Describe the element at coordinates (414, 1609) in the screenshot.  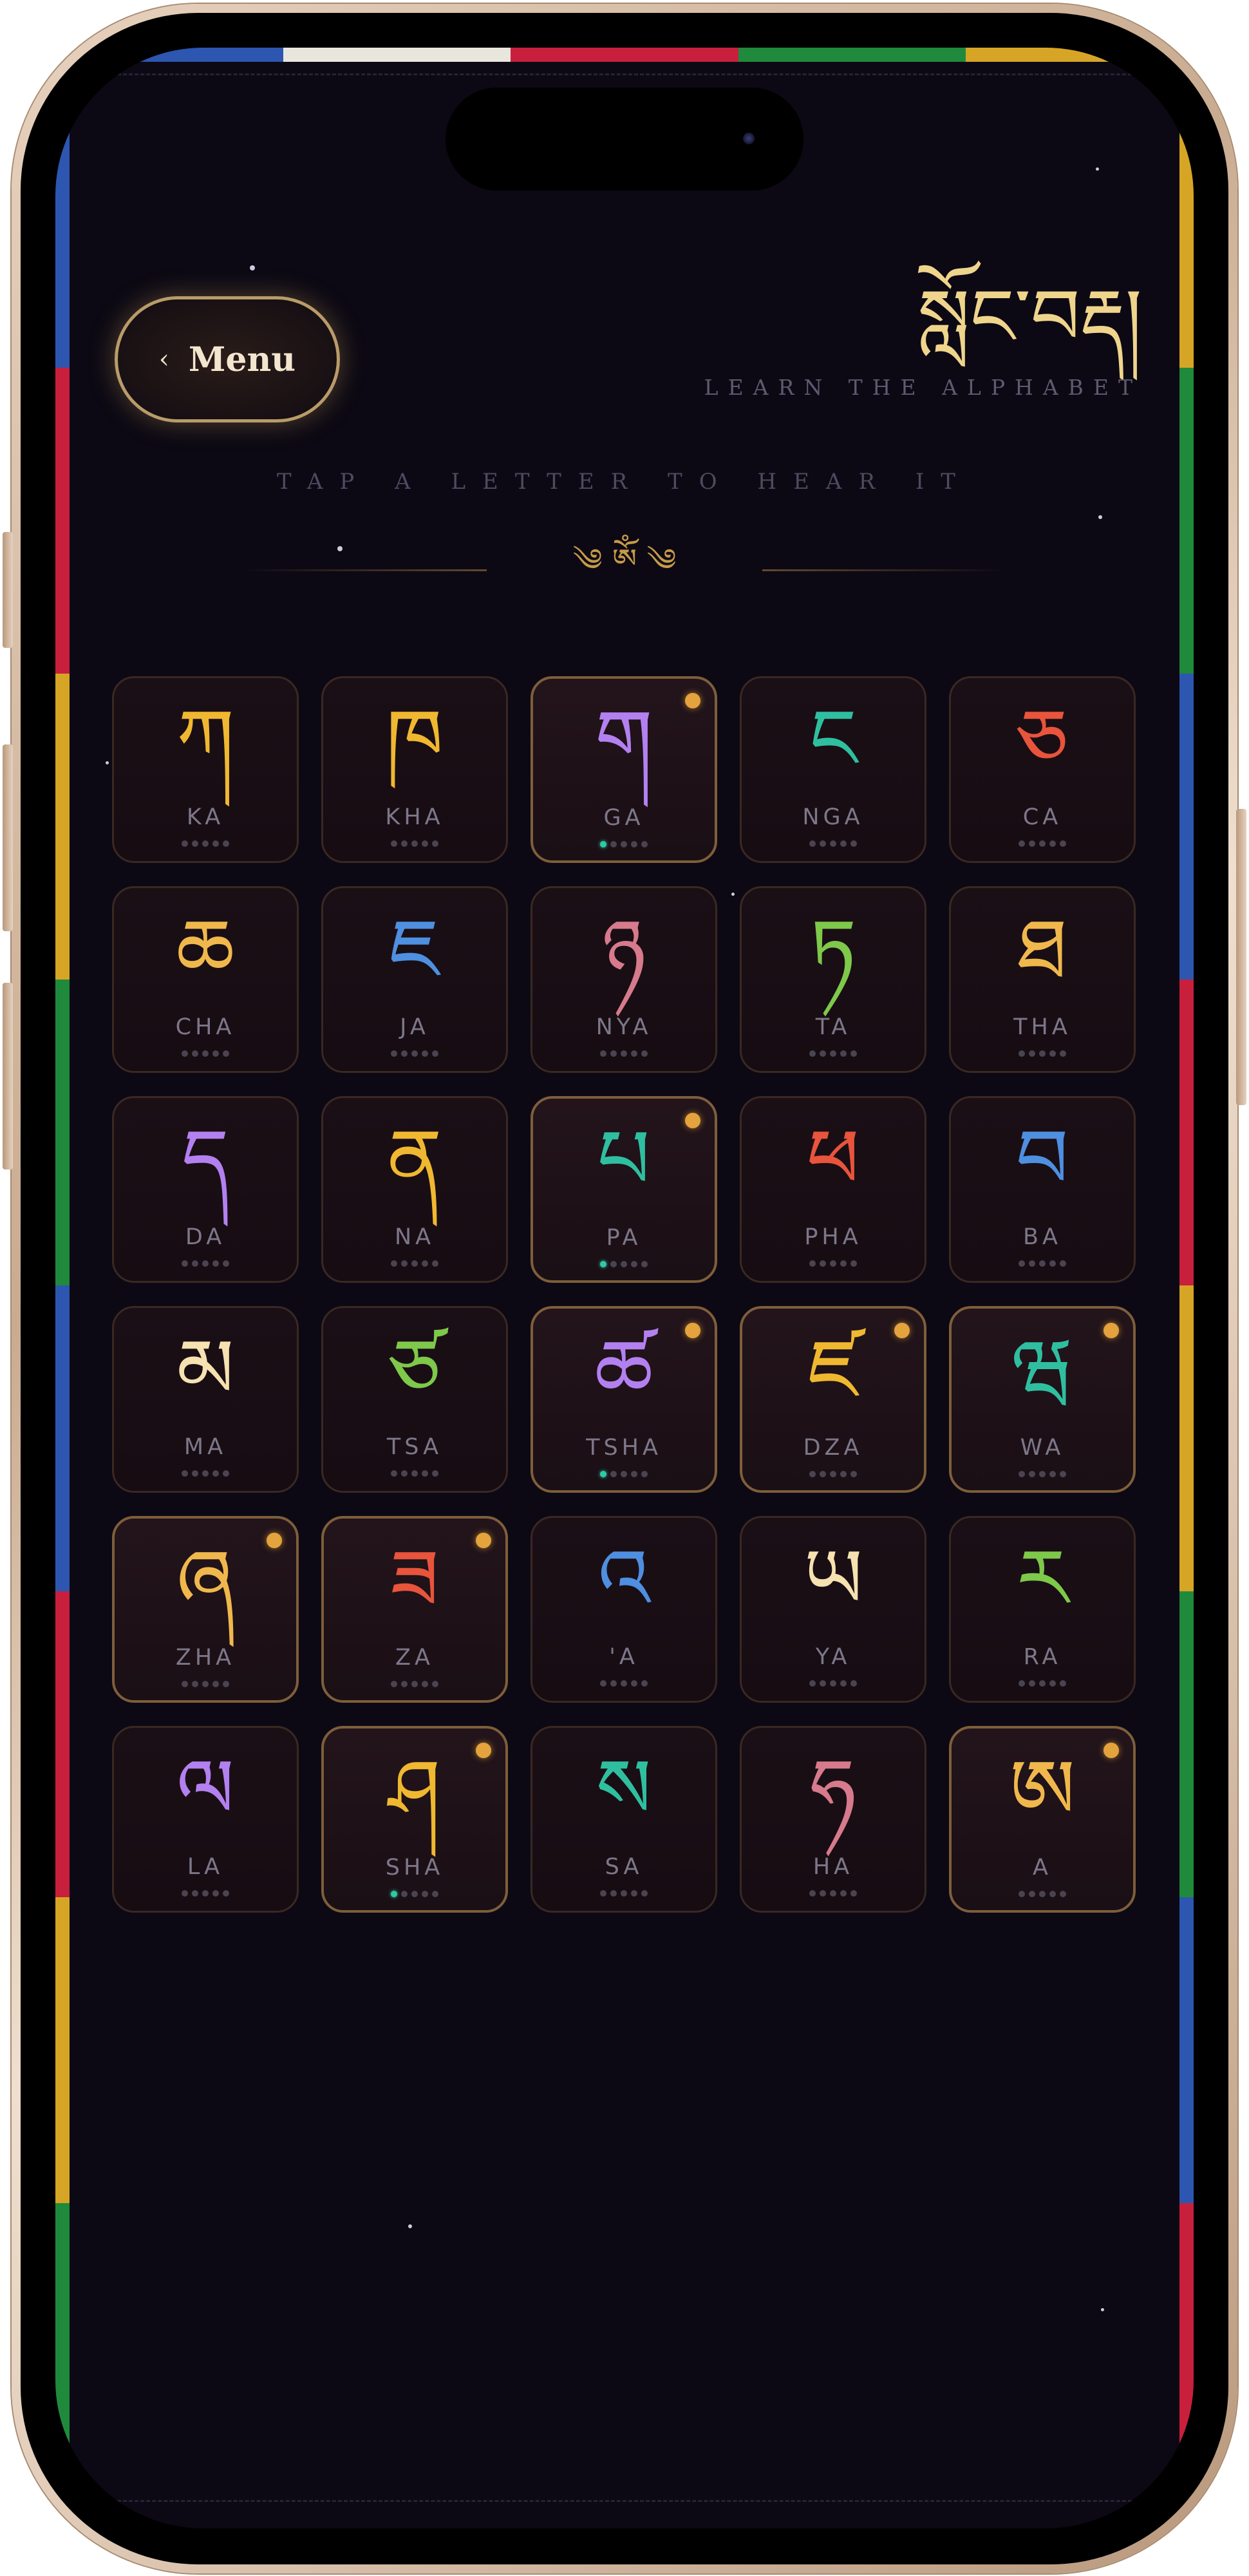
I see `letter-tile: ཟ ZA` at that location.